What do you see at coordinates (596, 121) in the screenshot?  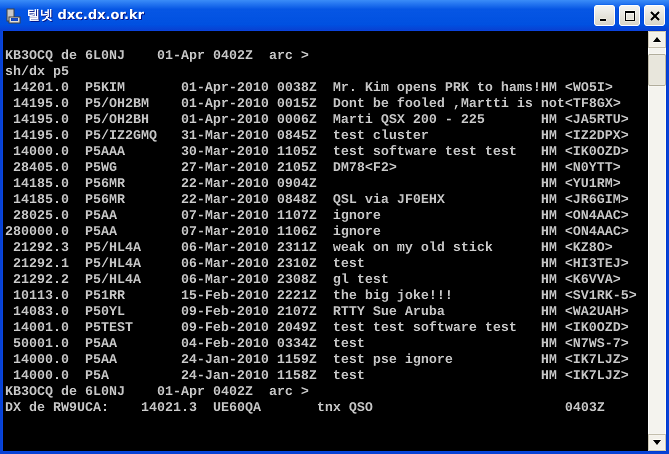 I see `spotter-text: <JA5RTU>` at bounding box center [596, 121].